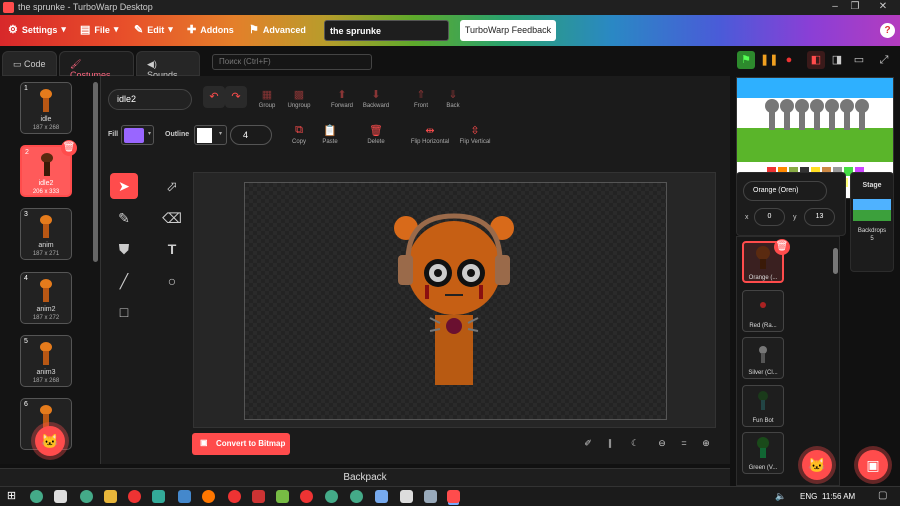 This screenshot has height=506, width=900. I want to click on copy-button: ⧉ Copy, so click(299, 134).